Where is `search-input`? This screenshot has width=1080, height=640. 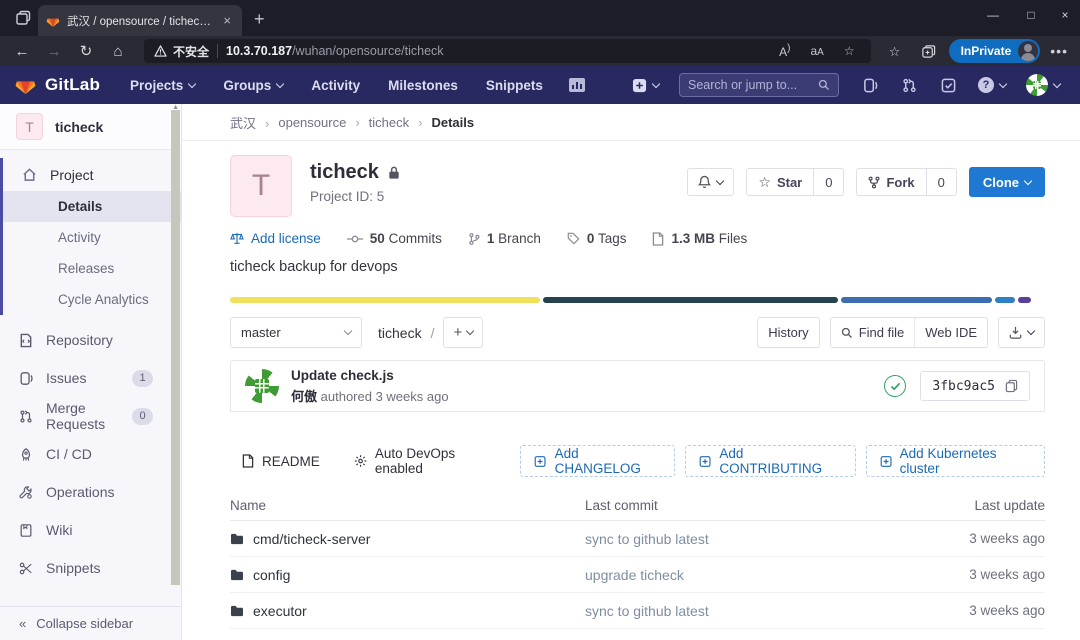 search-input is located at coordinates (750, 85).